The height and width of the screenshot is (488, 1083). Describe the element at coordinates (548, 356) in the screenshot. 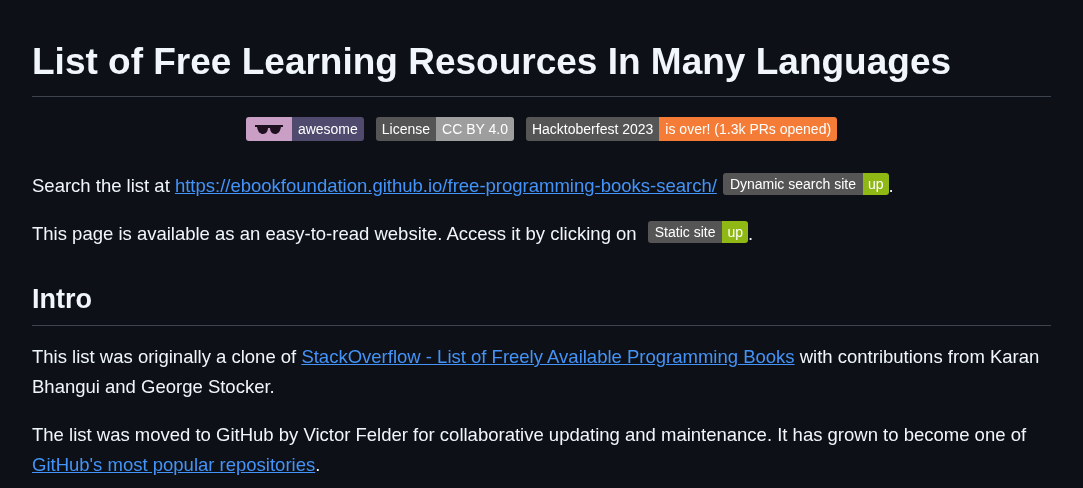

I see `link: StackOverflow - List of Freely Available Programming Books` at that location.